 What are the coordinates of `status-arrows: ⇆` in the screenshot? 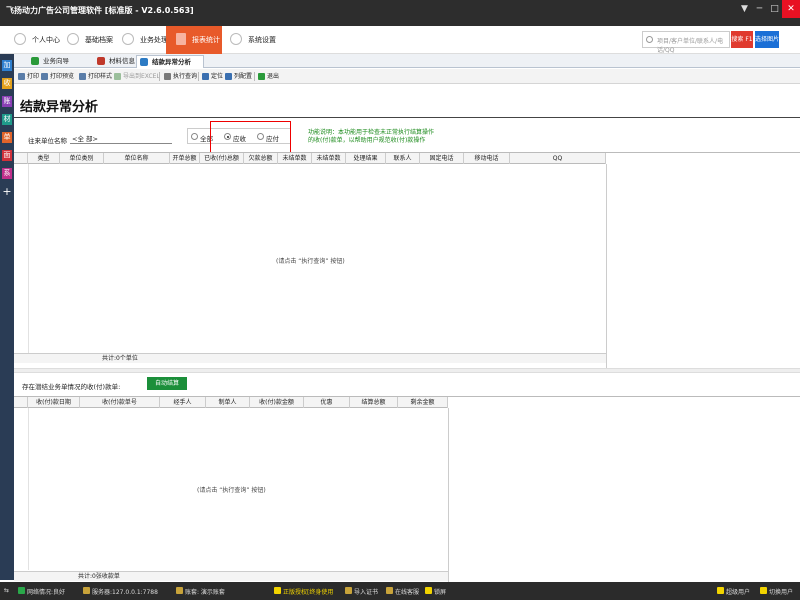 It's located at (7, 590).